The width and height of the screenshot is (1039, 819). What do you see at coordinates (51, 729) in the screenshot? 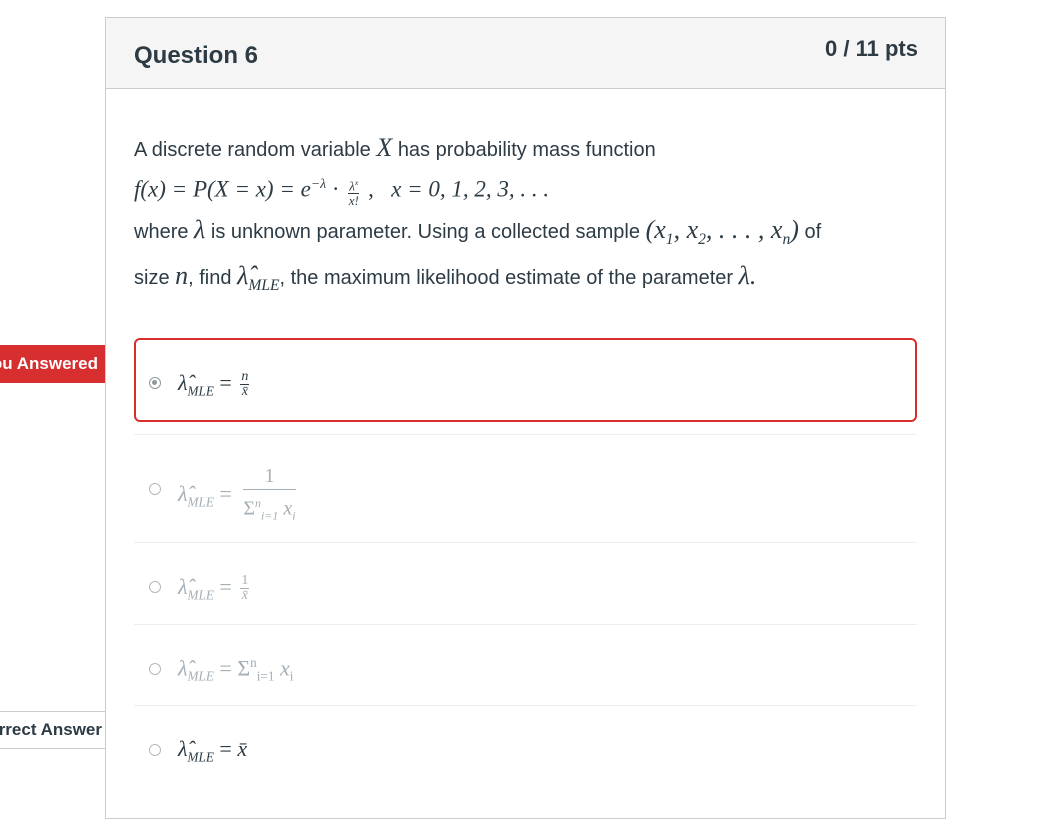
I see `correct-answer-label: Correct Answer` at bounding box center [51, 729].